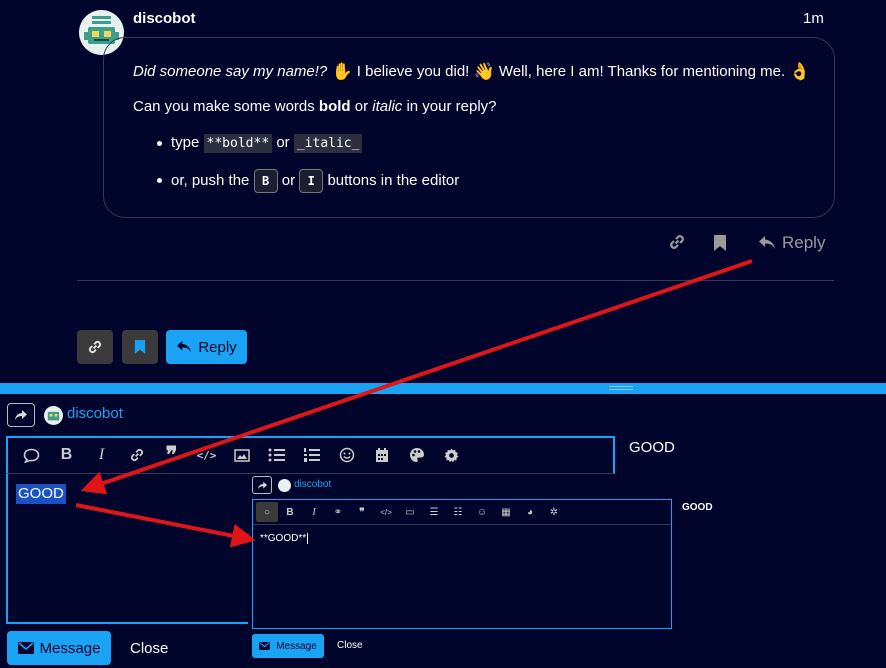  What do you see at coordinates (149, 648) in the screenshot?
I see `close-button: Close` at bounding box center [149, 648].